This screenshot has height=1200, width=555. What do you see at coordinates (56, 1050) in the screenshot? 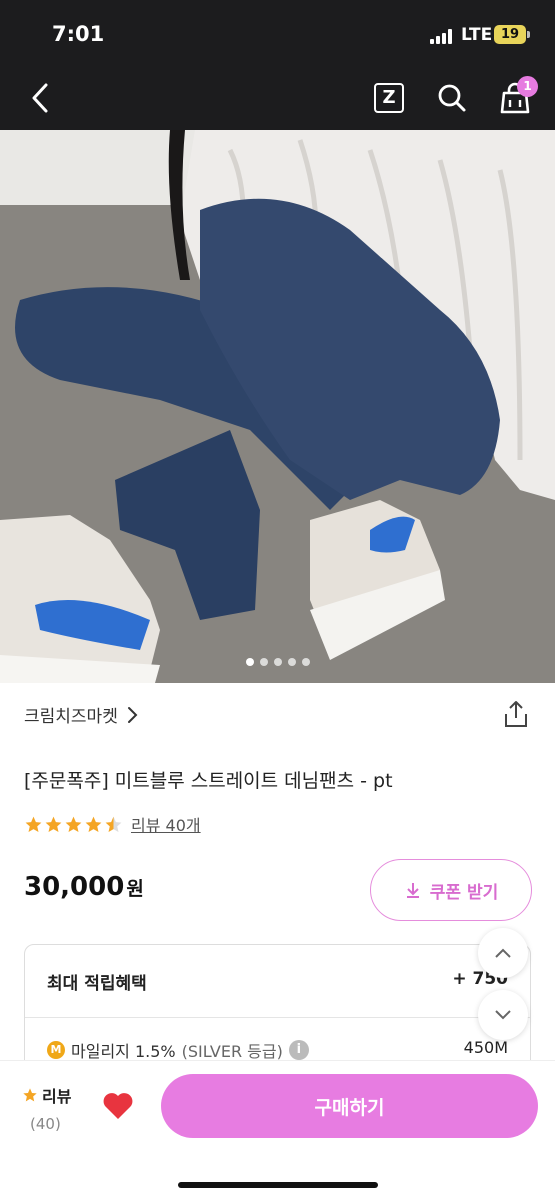
I see `mileage-coin-icon: M` at bounding box center [56, 1050].